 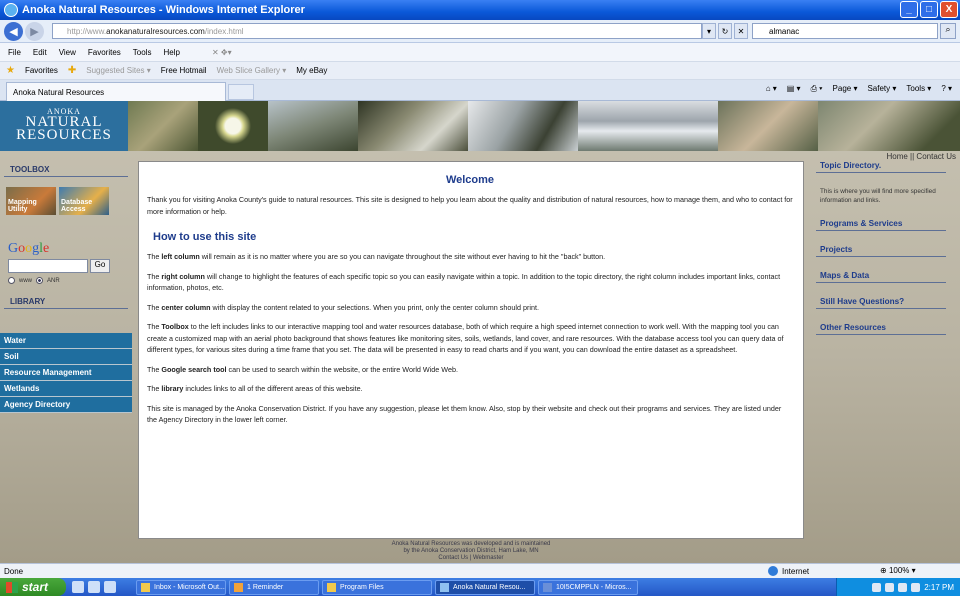 I want to click on bold-google: Google search tool, so click(x=194, y=369).